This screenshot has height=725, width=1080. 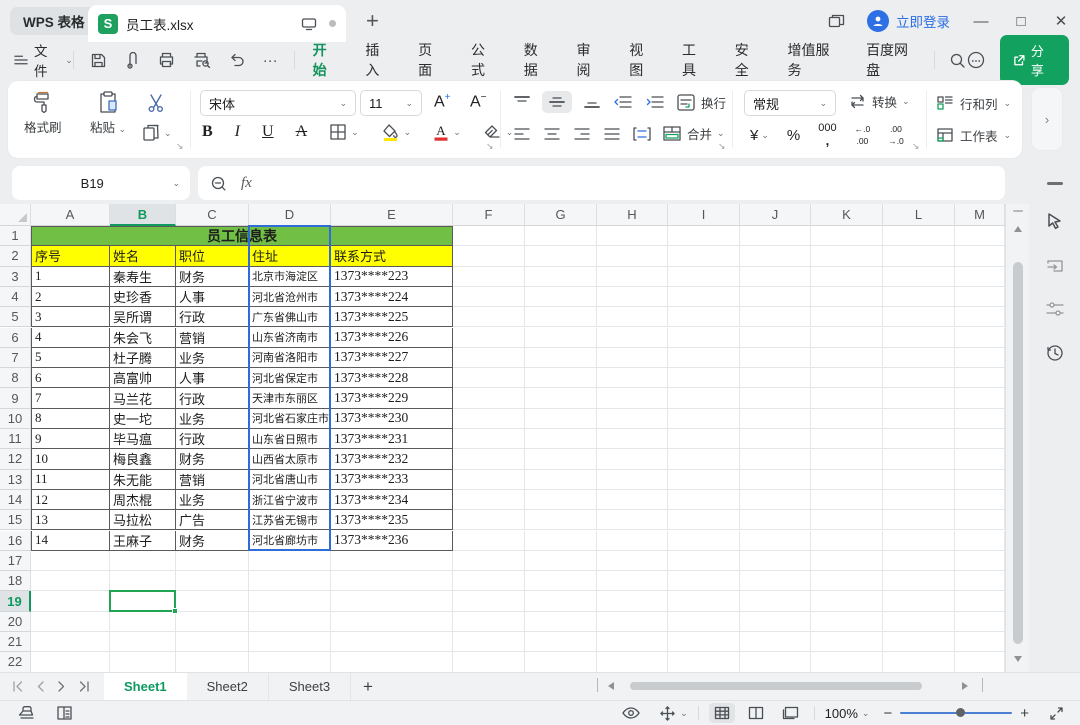 What do you see at coordinates (392, 459) in the screenshot?
I see `cell-E12: 1373****232` at bounding box center [392, 459].